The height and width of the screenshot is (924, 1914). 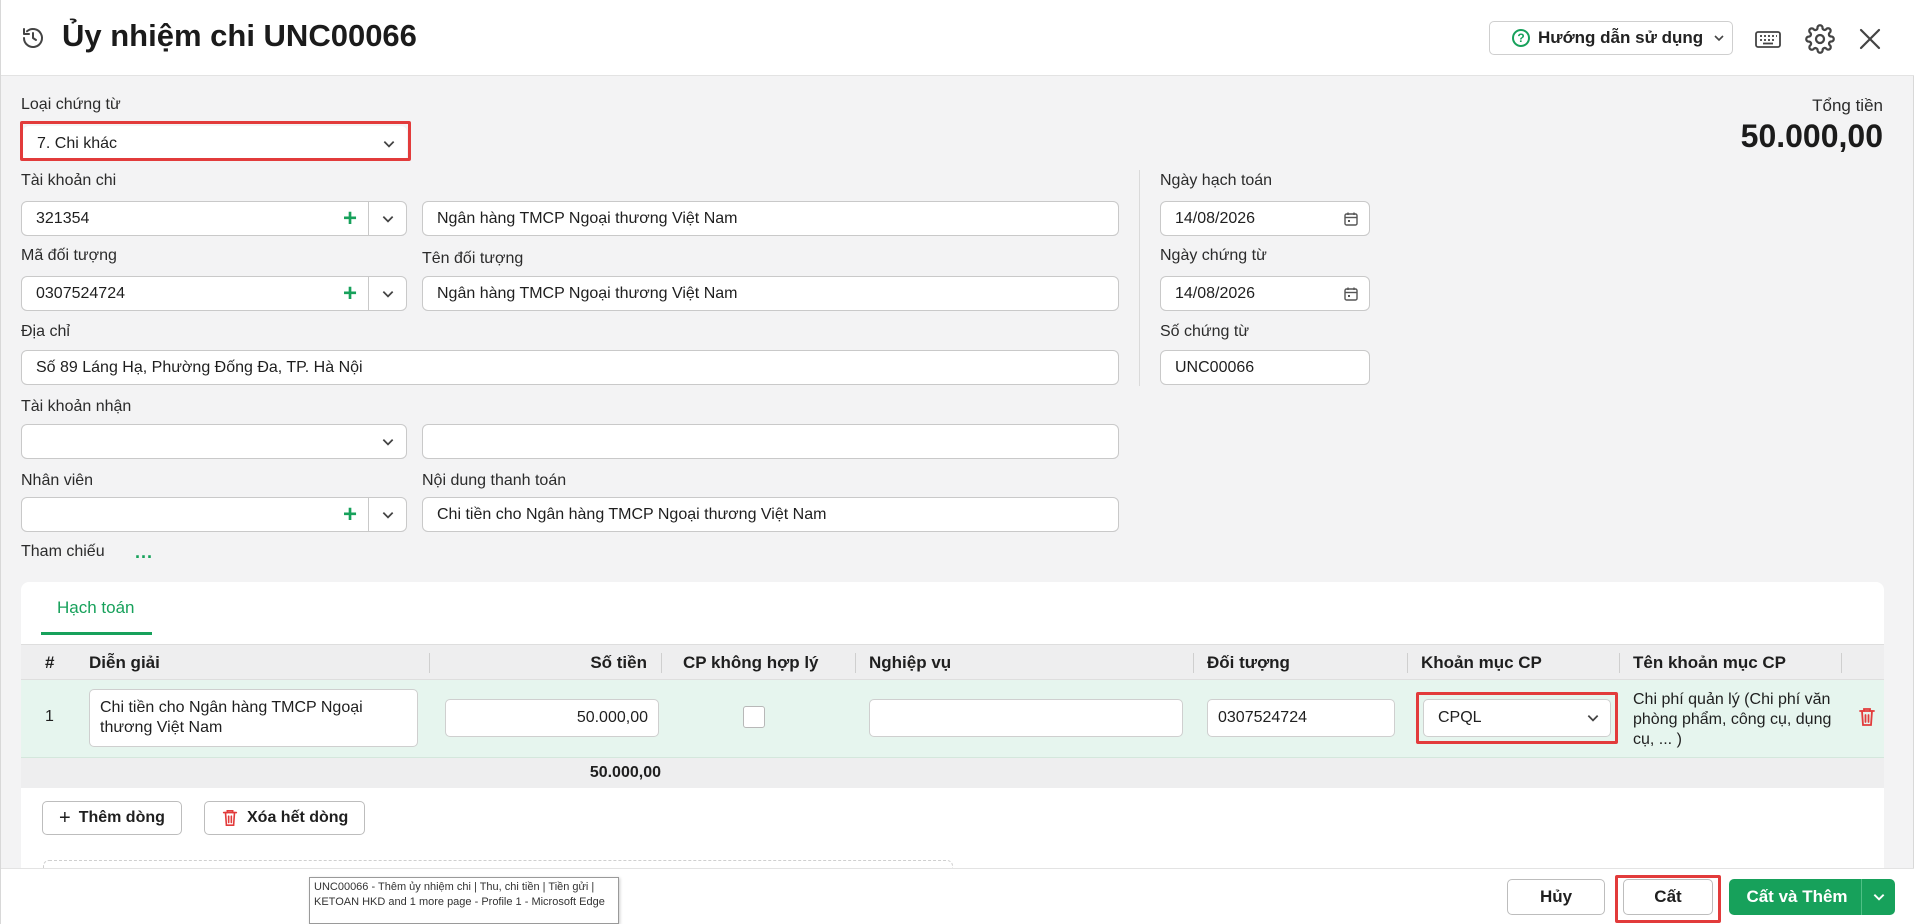 What do you see at coordinates (1710, 662) in the screenshot?
I see `col-header-expense-item-name: Tên khoản mục CP` at bounding box center [1710, 662].